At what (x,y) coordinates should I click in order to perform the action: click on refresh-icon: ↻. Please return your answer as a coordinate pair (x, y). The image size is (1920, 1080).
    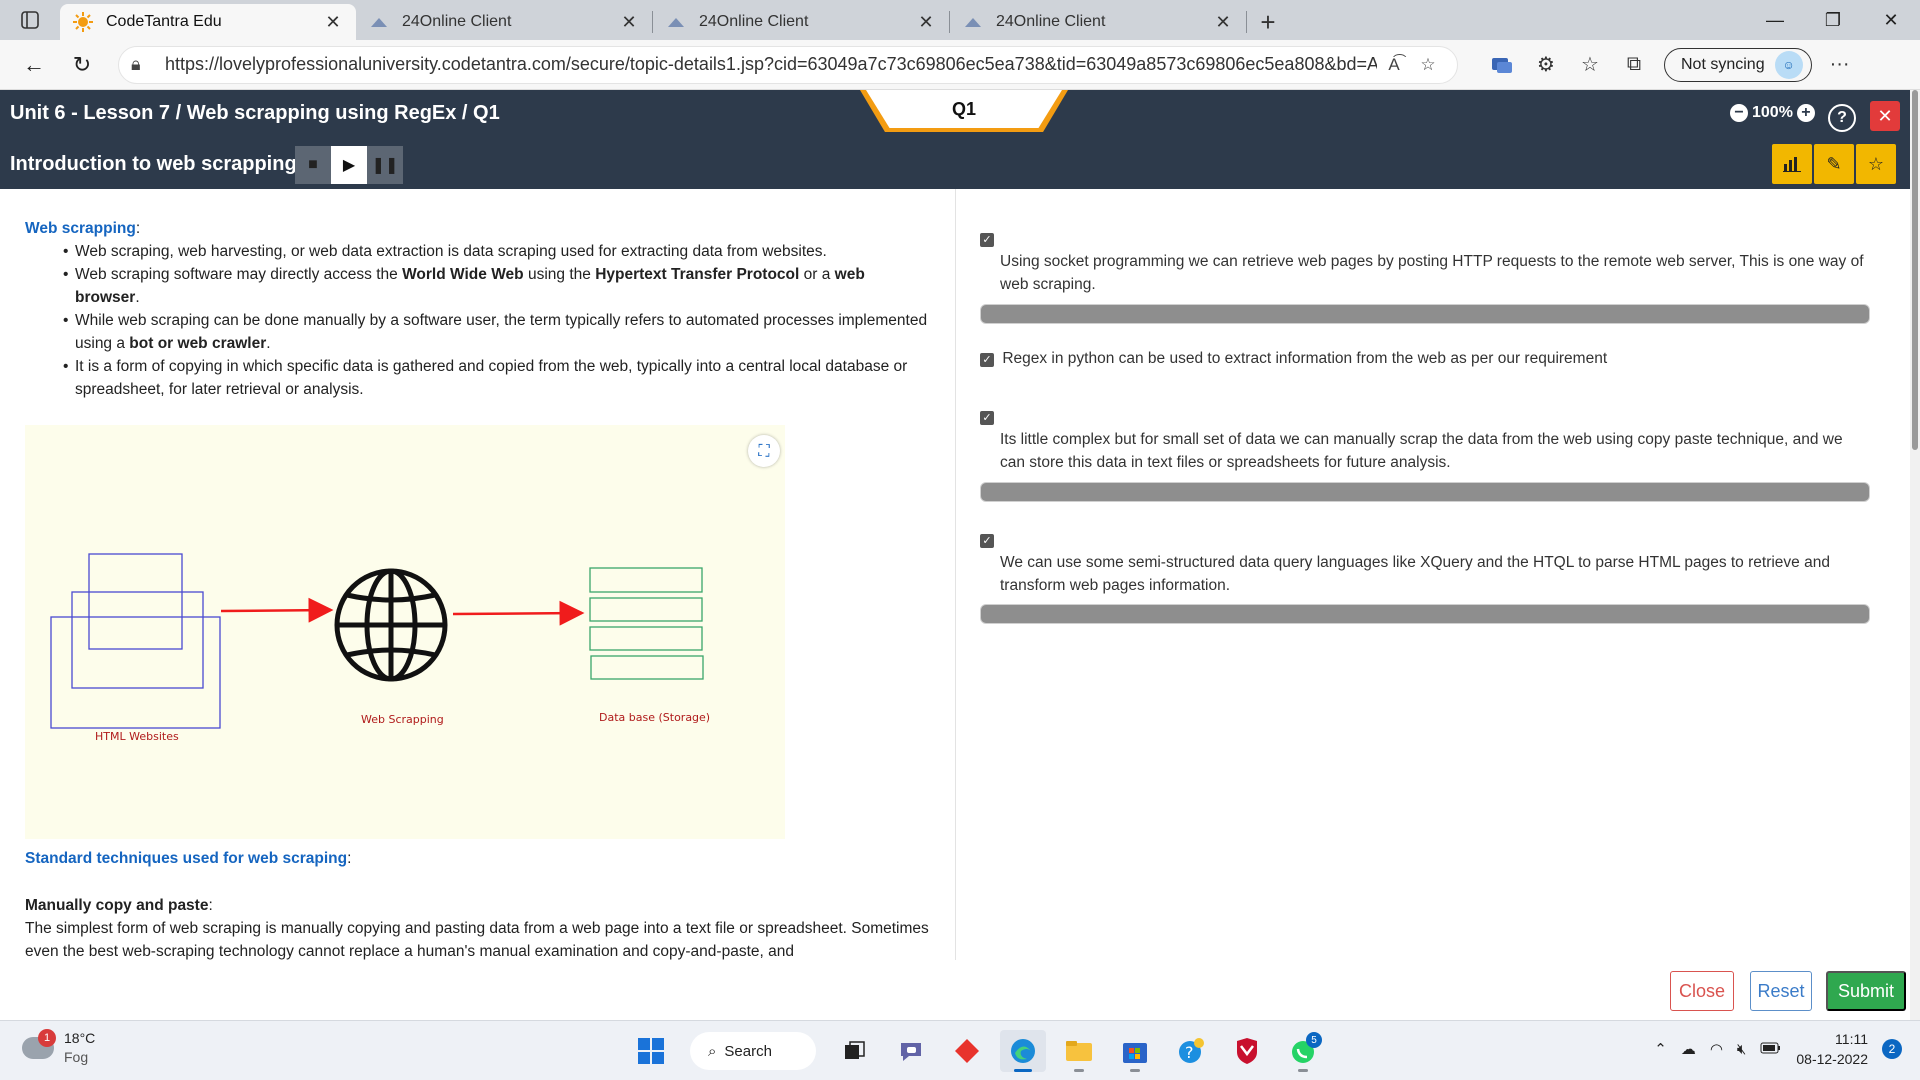
    Looking at the image, I should click on (82, 65).